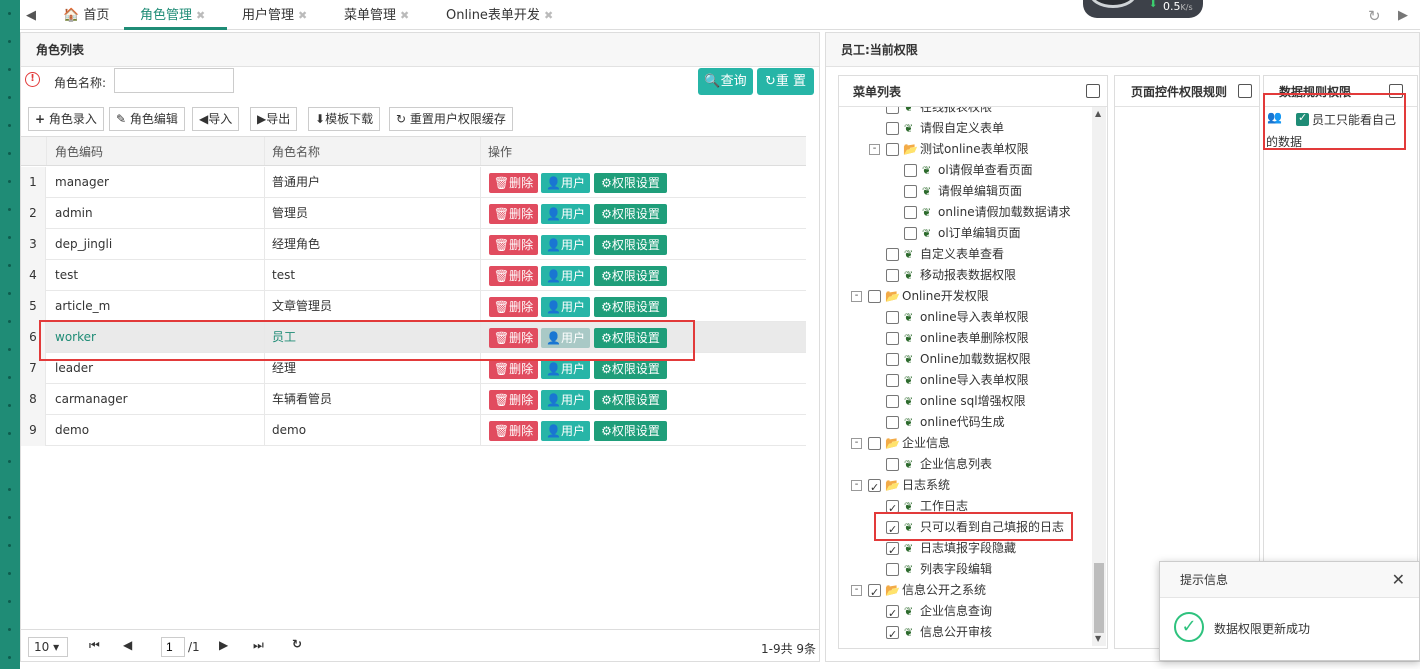  I want to click on tree-node: - 📂日志系统, so click(965, 486).